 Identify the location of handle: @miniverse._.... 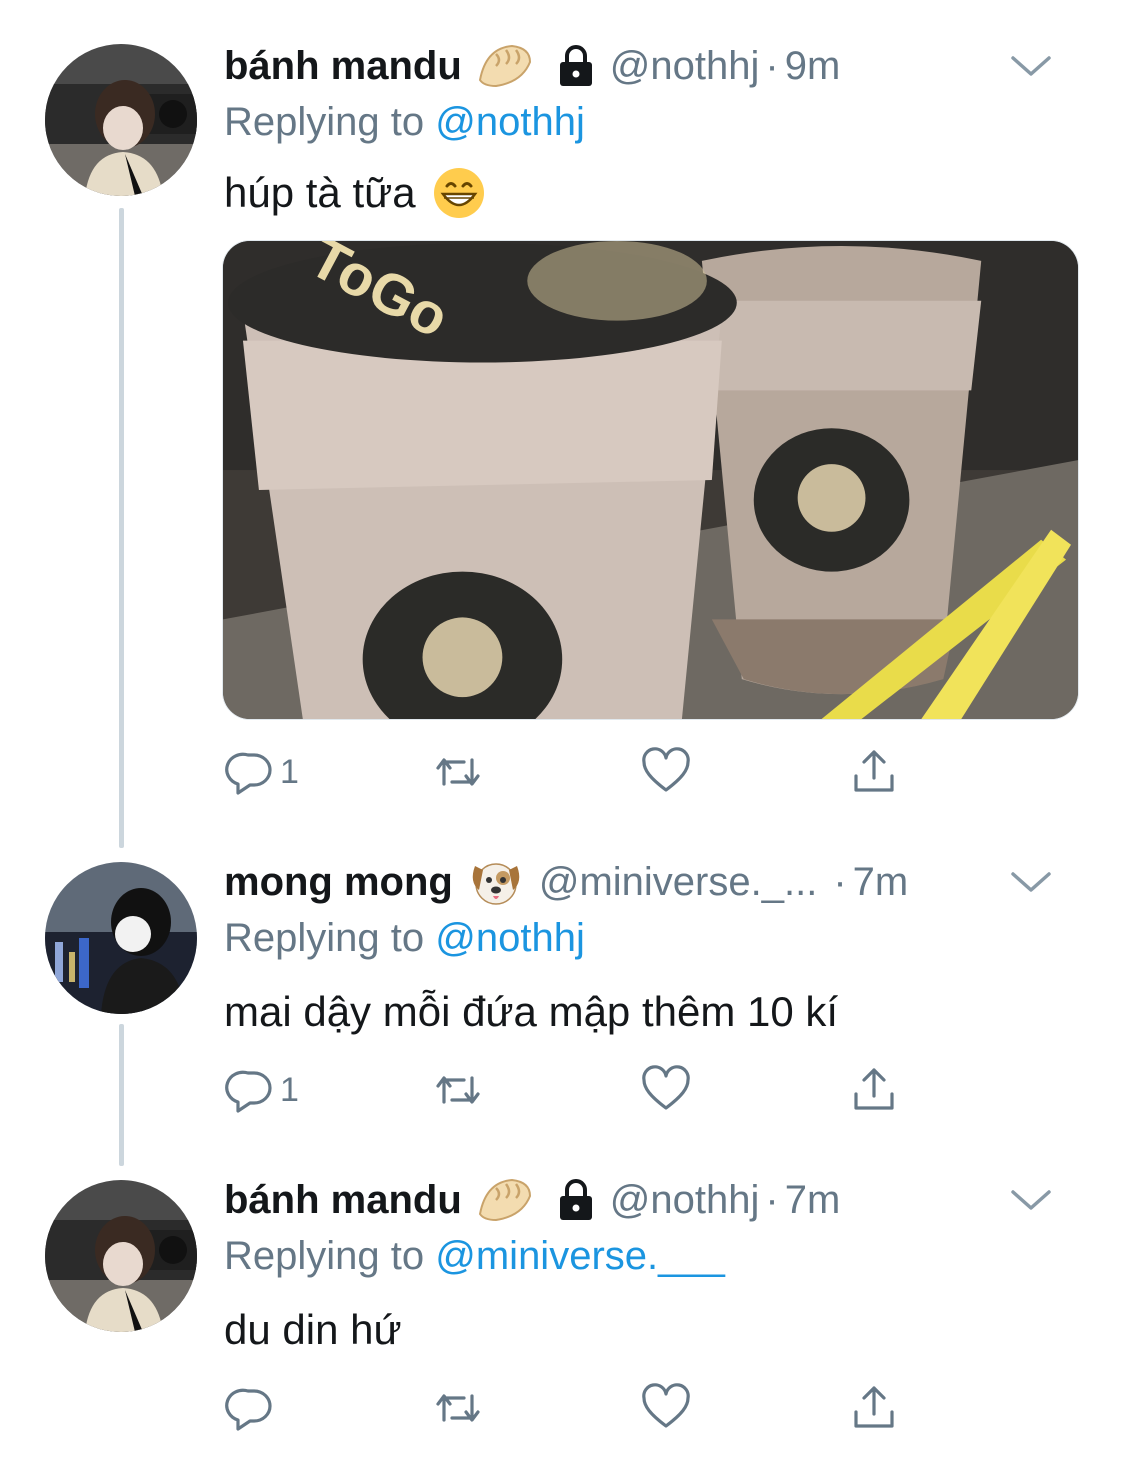
(678, 882).